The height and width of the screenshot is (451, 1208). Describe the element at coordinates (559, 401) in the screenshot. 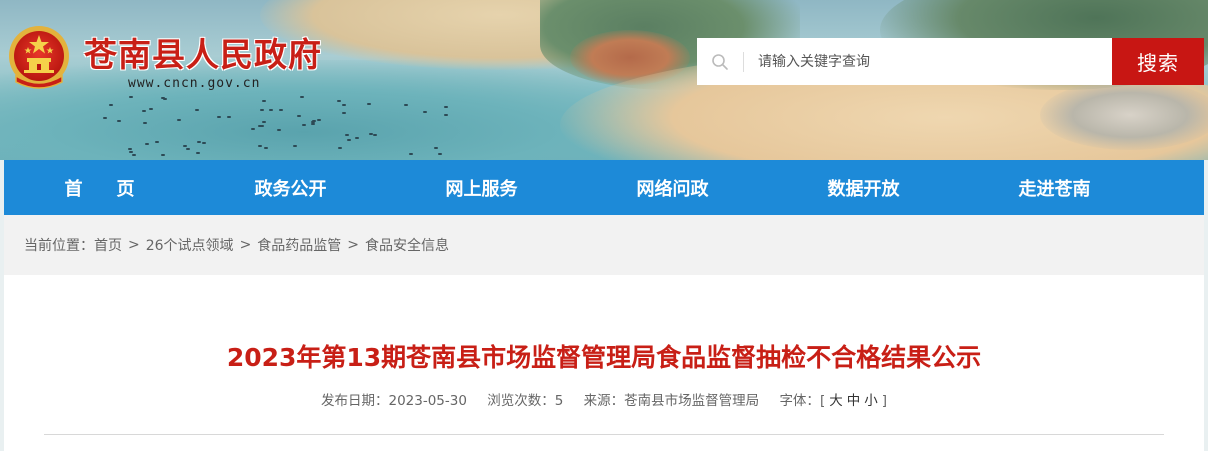

I see `views-value: 5` at that location.